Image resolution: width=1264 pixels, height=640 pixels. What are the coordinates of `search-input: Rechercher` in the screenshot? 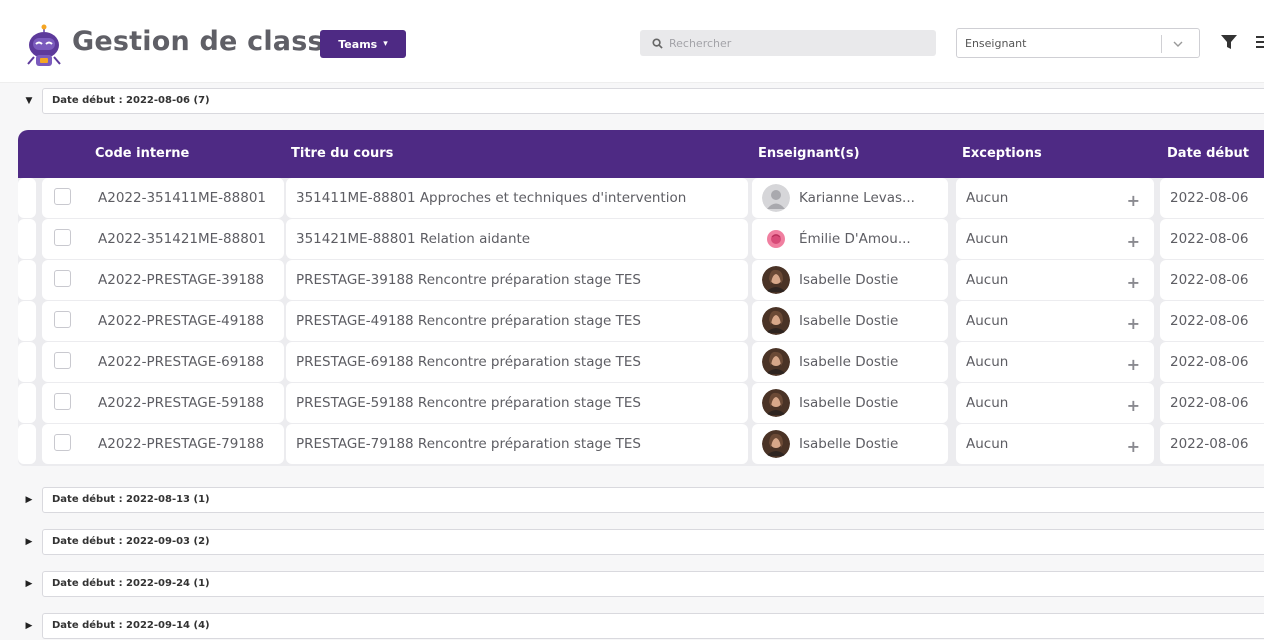 It's located at (788, 43).